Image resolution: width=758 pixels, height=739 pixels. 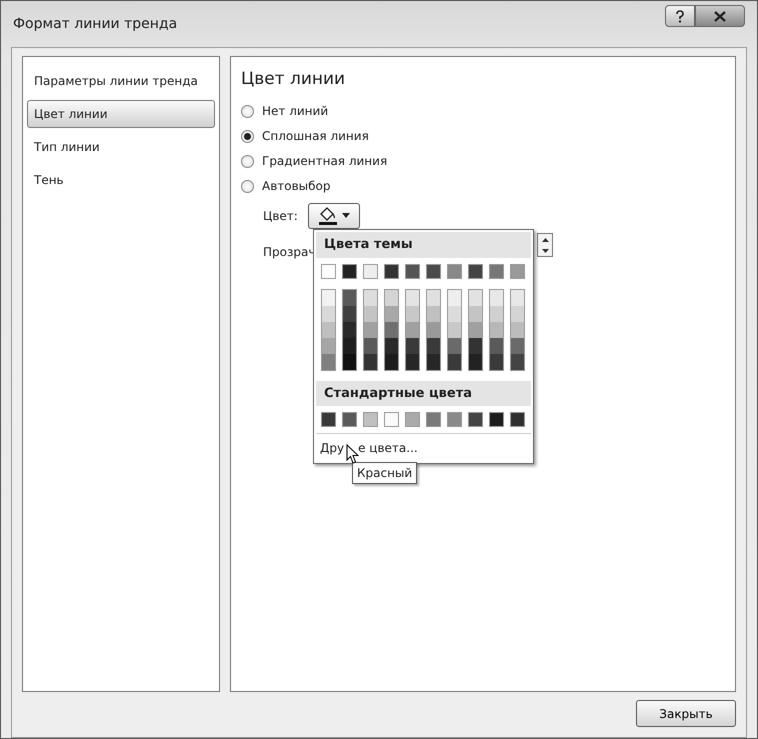 I want to click on help-button, so click(x=680, y=16).